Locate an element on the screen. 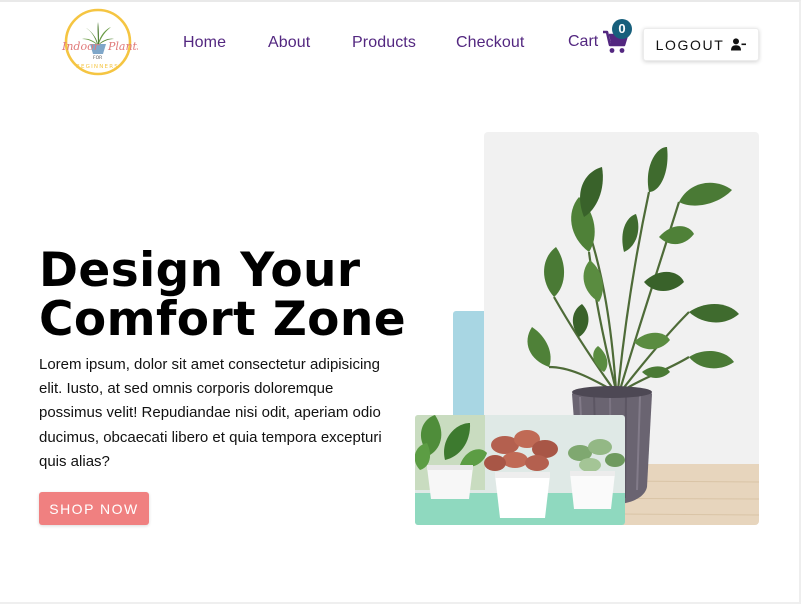 The width and height of the screenshot is (801, 604). logo-text-for: FOR is located at coordinates (97, 58).